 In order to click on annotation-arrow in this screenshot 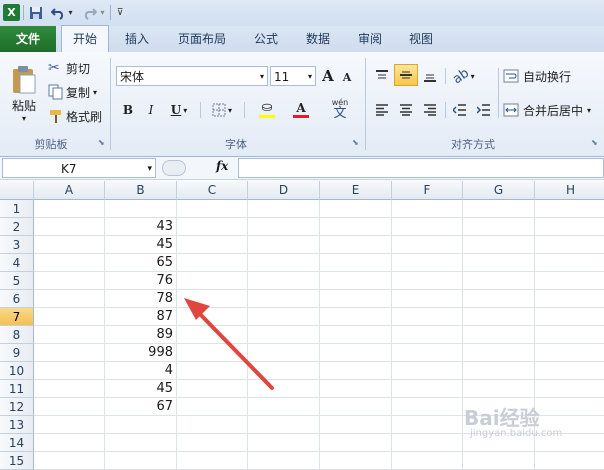, I will do `click(229, 344)`.